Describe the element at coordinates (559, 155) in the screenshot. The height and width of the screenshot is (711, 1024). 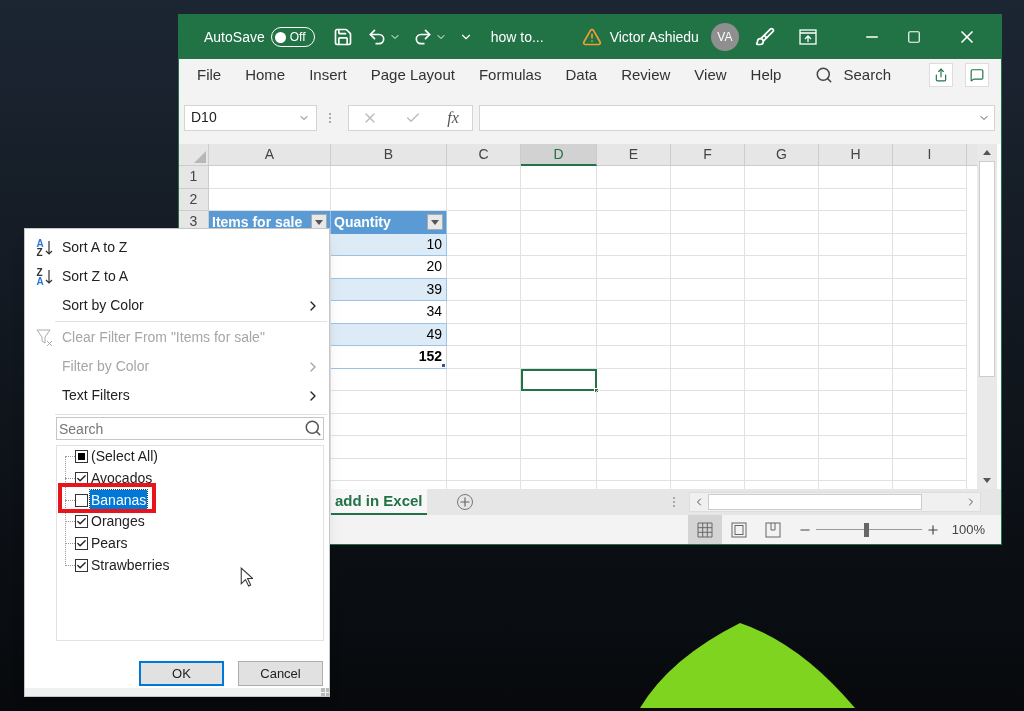
I see `column-header: D` at that location.